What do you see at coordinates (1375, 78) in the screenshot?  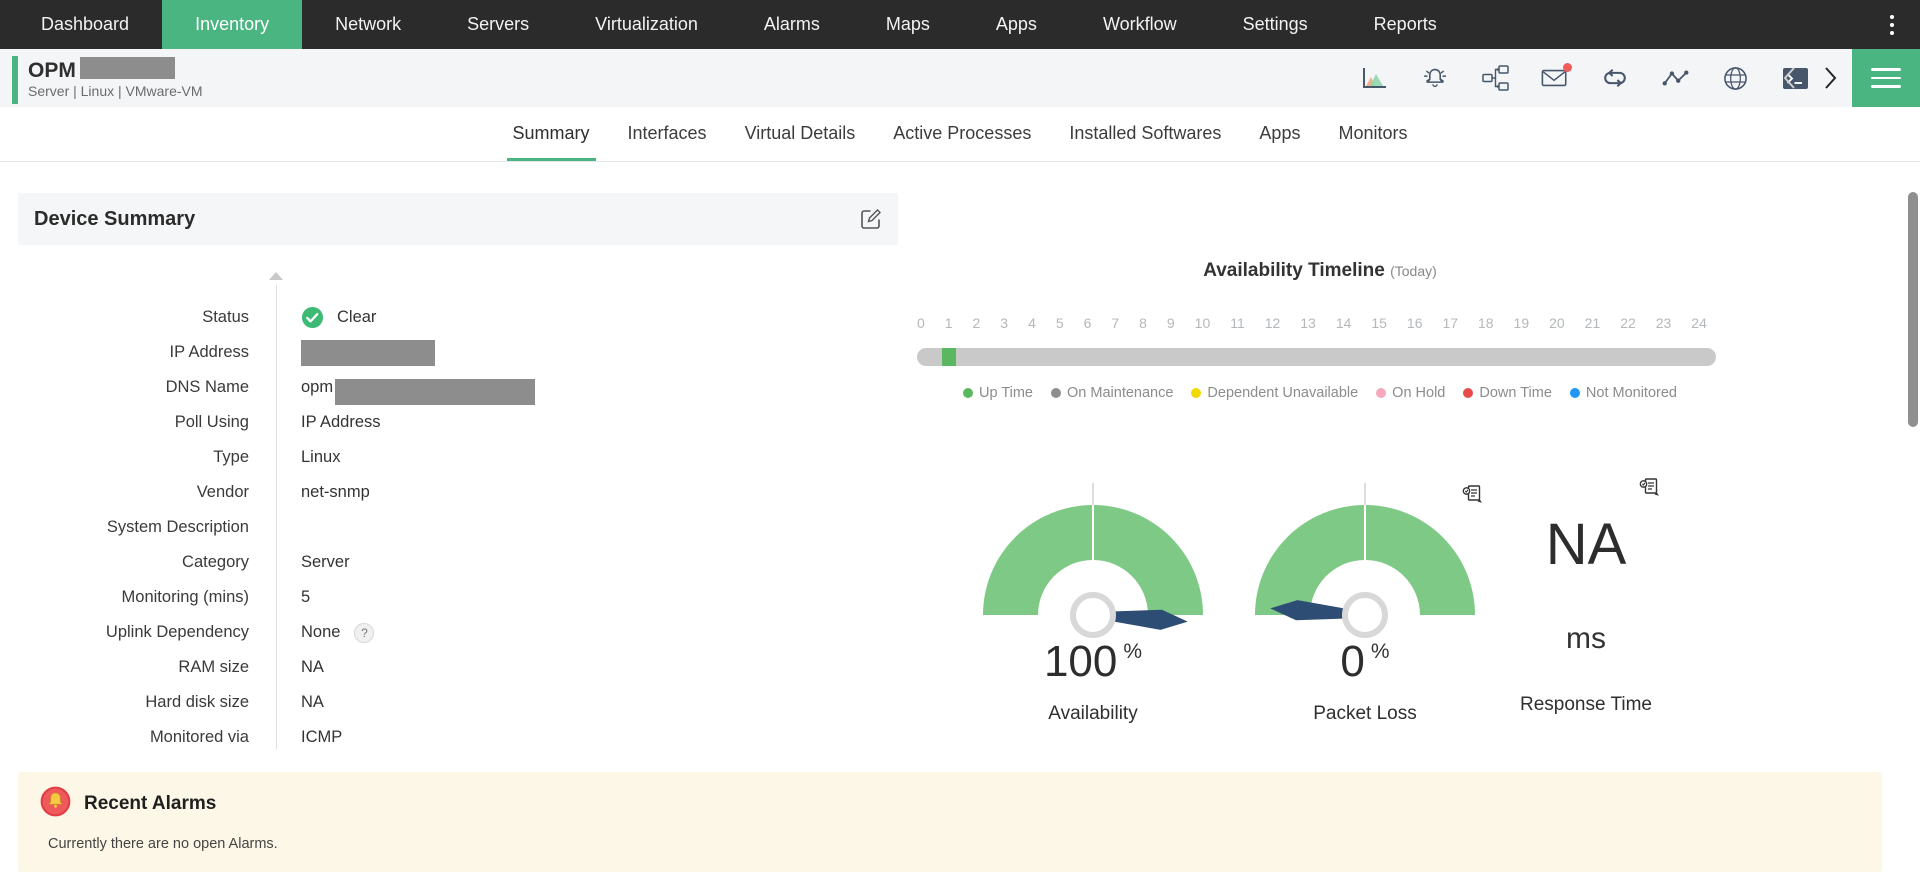 I see `performance-chart-icon` at bounding box center [1375, 78].